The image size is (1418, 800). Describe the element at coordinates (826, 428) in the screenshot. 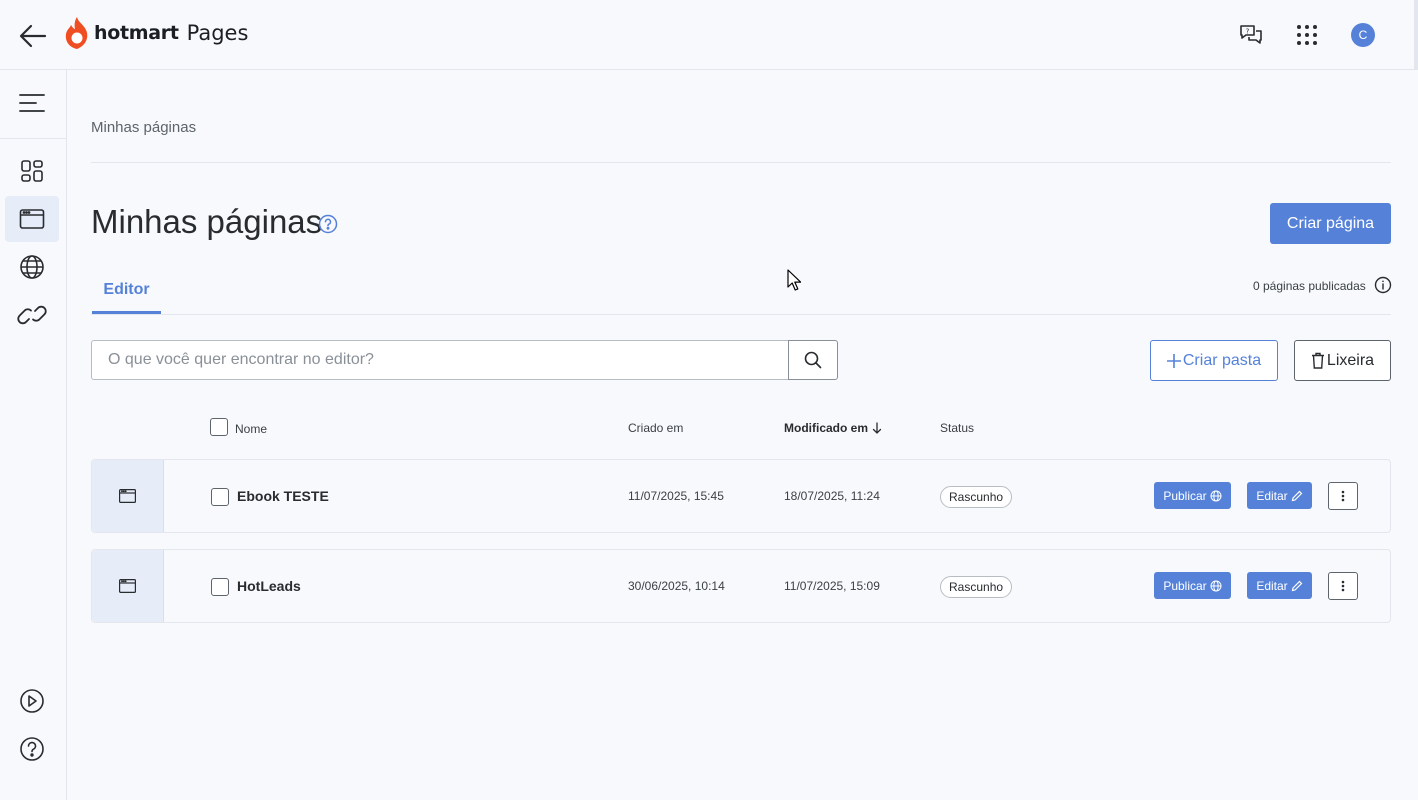

I see `column-header-modified-label: Modificado em` at that location.